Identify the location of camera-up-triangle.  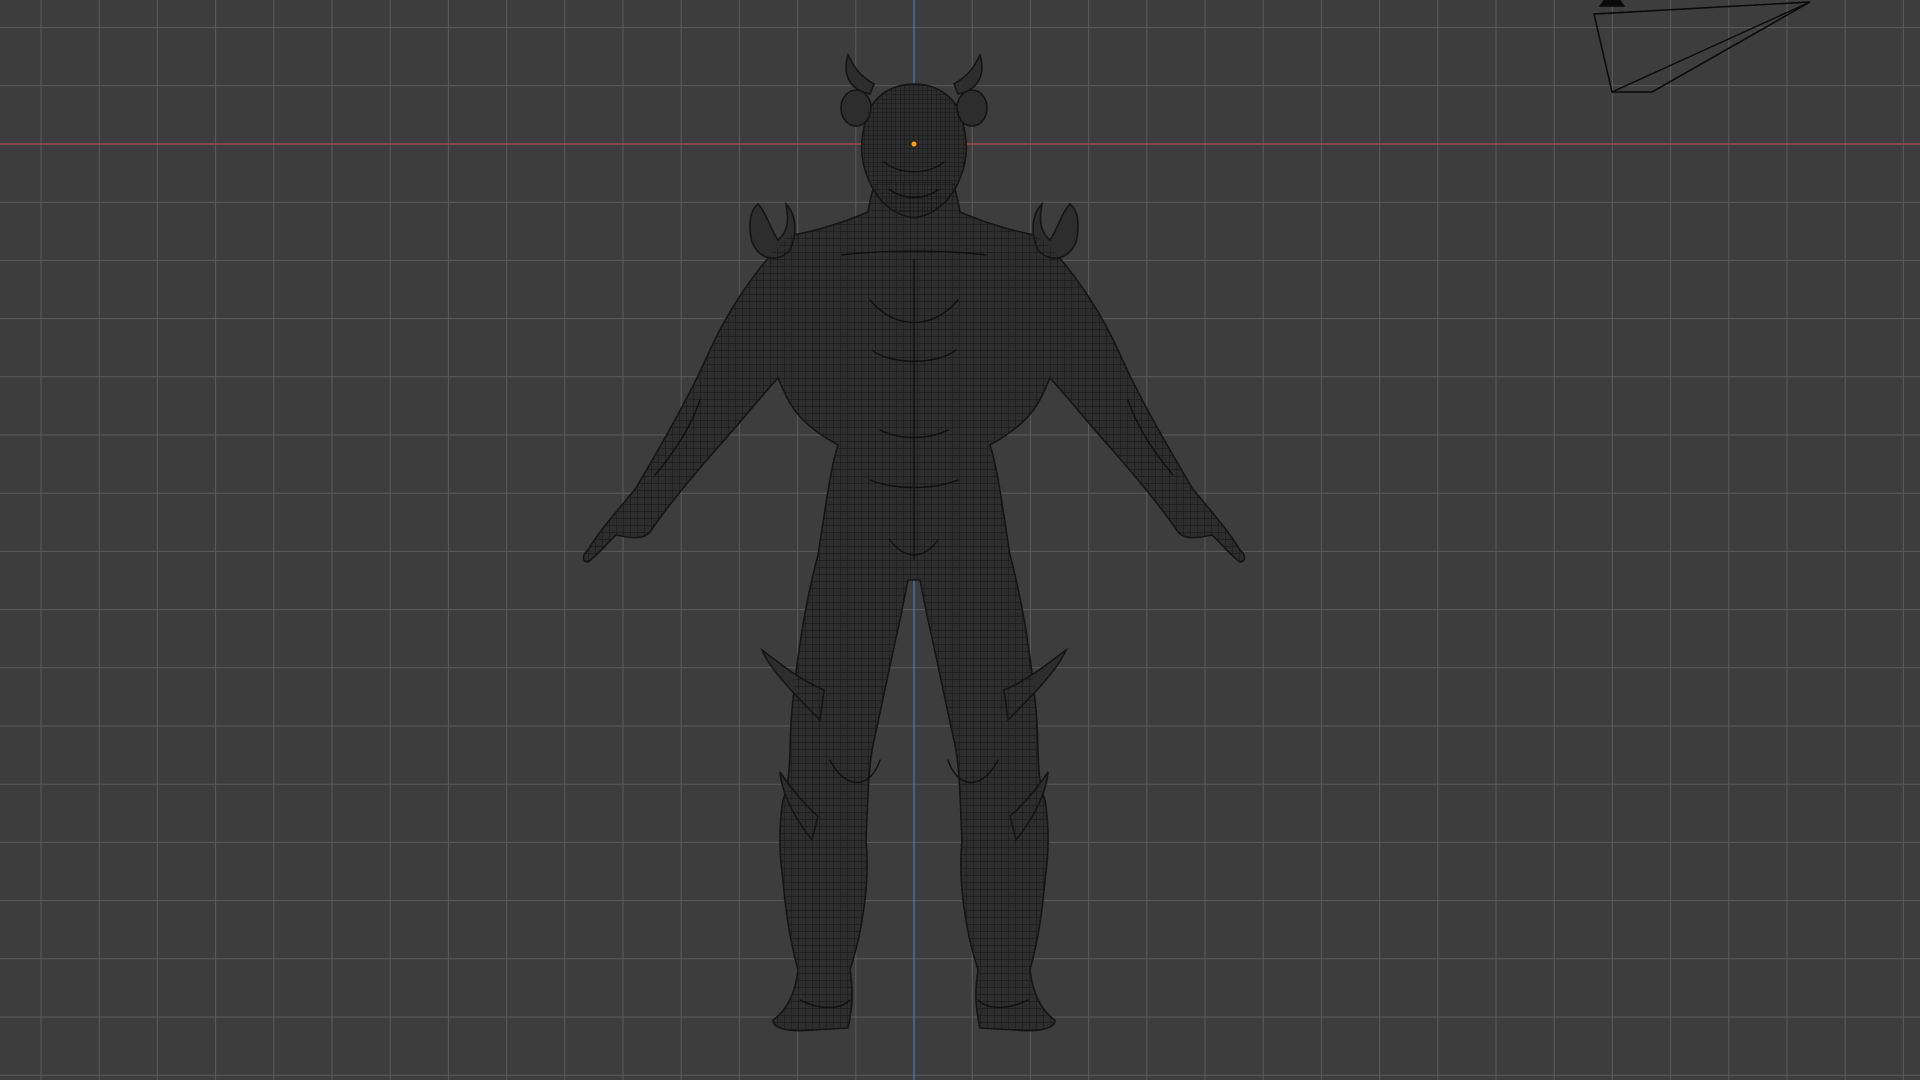
(1612, 3).